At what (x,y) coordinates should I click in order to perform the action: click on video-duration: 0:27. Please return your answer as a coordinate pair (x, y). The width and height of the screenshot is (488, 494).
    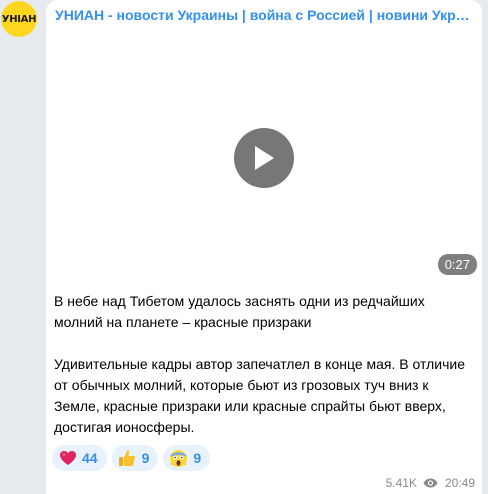
    Looking at the image, I should click on (457, 264).